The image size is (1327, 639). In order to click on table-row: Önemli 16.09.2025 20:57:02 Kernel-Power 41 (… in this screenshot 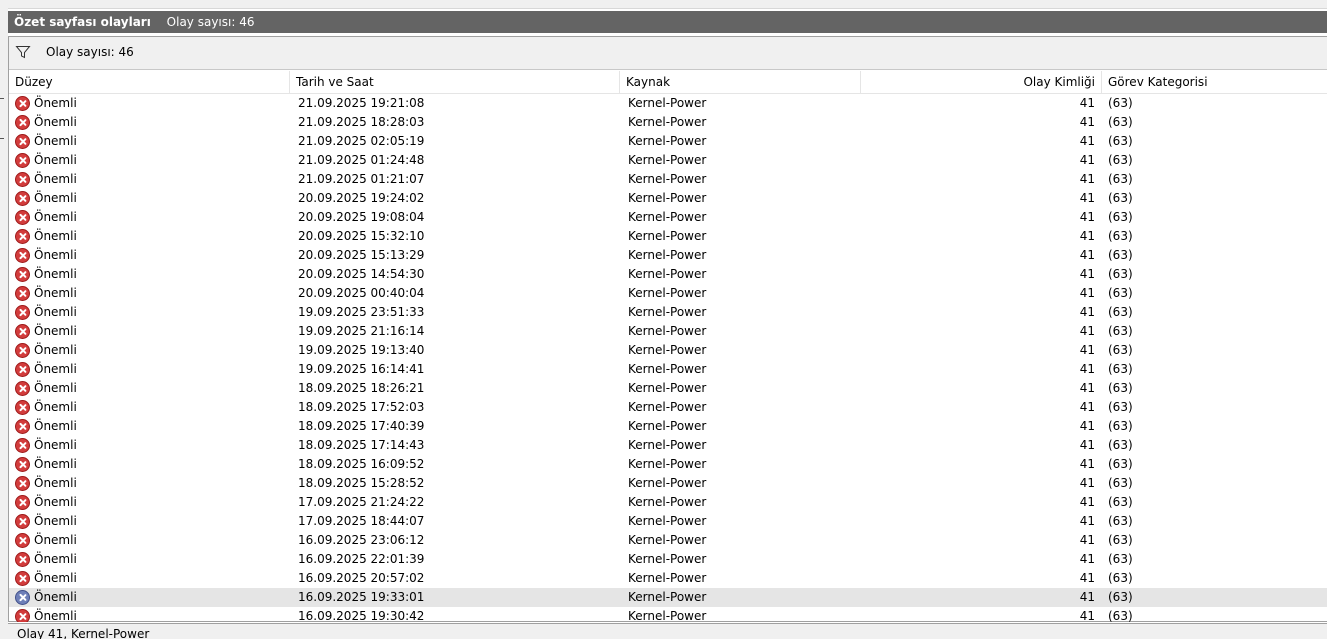, I will do `click(668, 578)`.